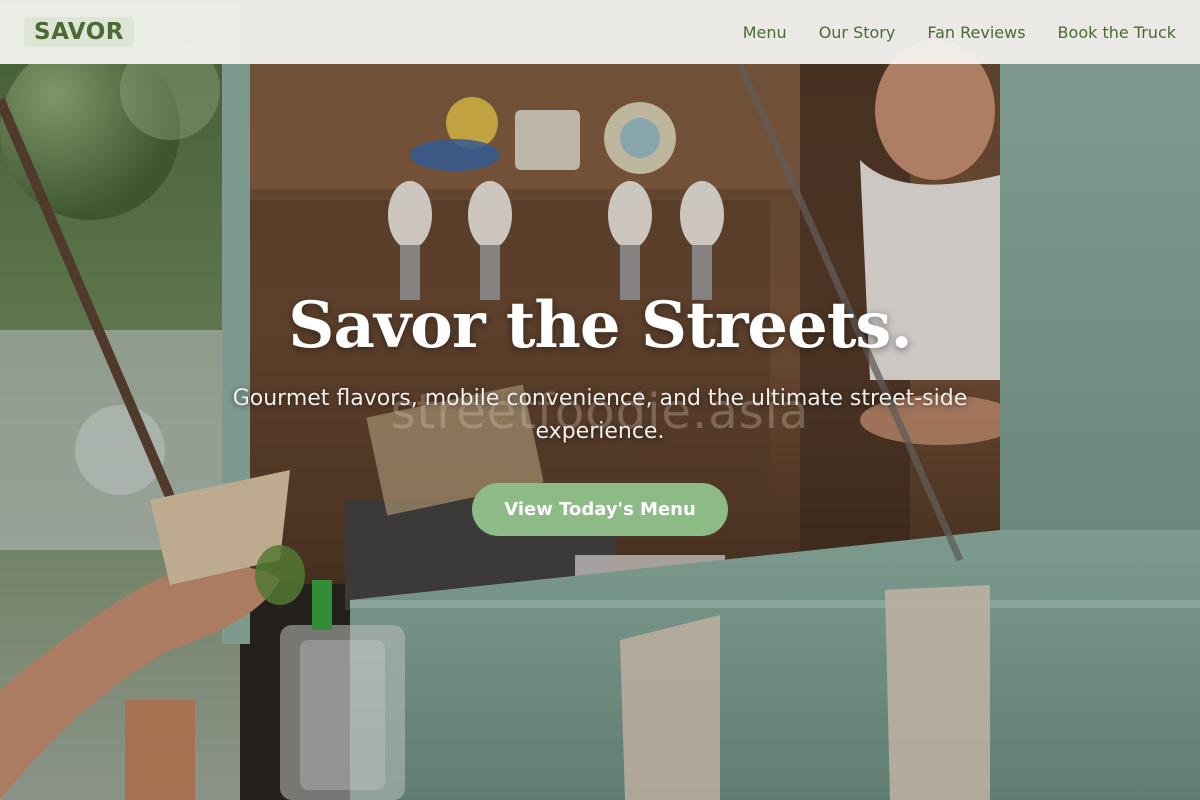 This screenshot has height=800, width=1200. Describe the element at coordinates (976, 32) in the screenshot. I see `nav-link-fan-reviews: Fan Reviews` at that location.